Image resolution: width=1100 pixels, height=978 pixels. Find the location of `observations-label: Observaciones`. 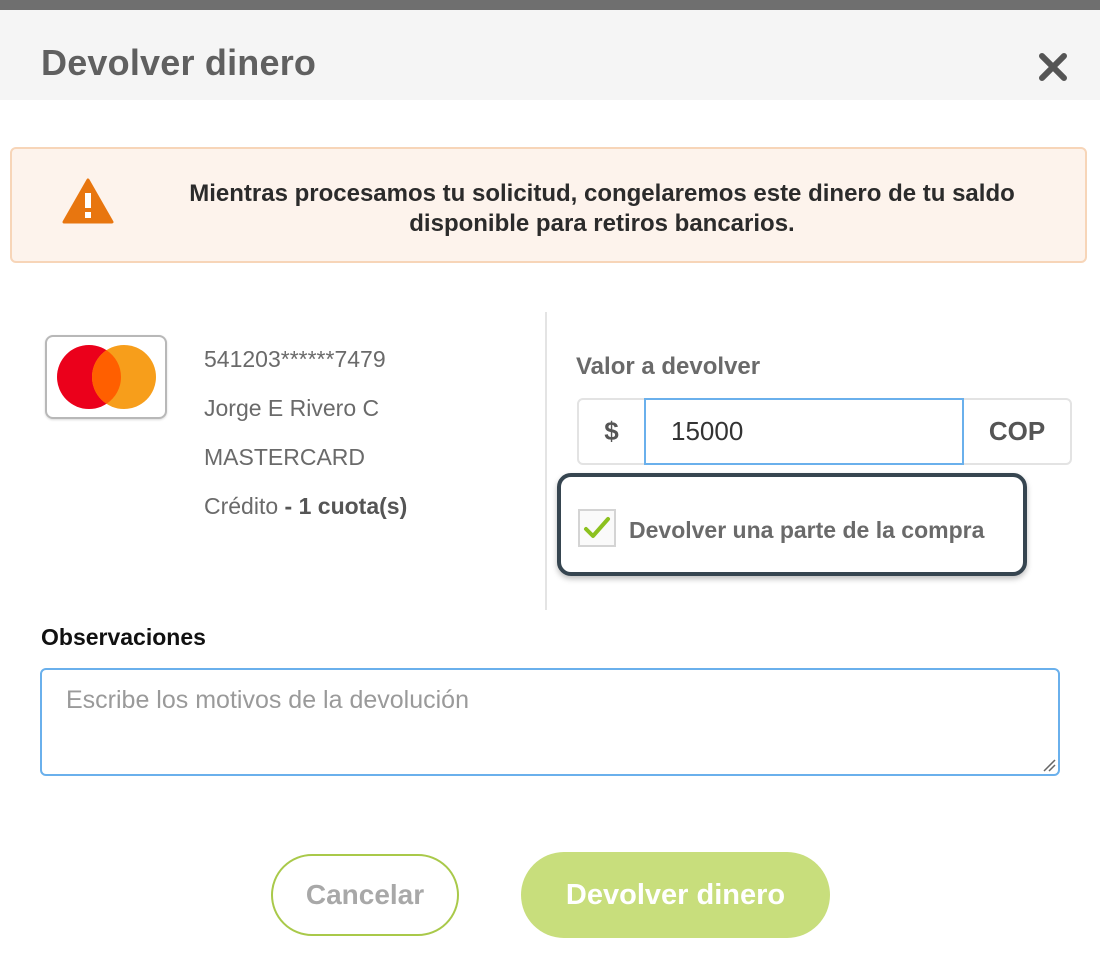

observations-label: Observaciones is located at coordinates (123, 637).